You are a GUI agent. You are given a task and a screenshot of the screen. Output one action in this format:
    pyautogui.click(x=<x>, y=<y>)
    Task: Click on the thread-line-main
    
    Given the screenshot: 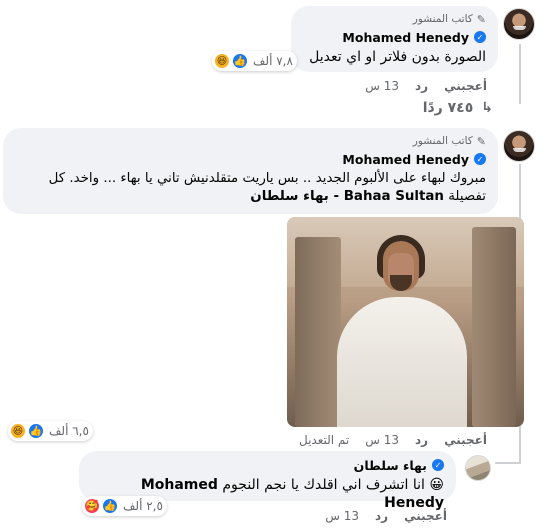 What is the action you would take?
    pyautogui.click(x=520, y=74)
    